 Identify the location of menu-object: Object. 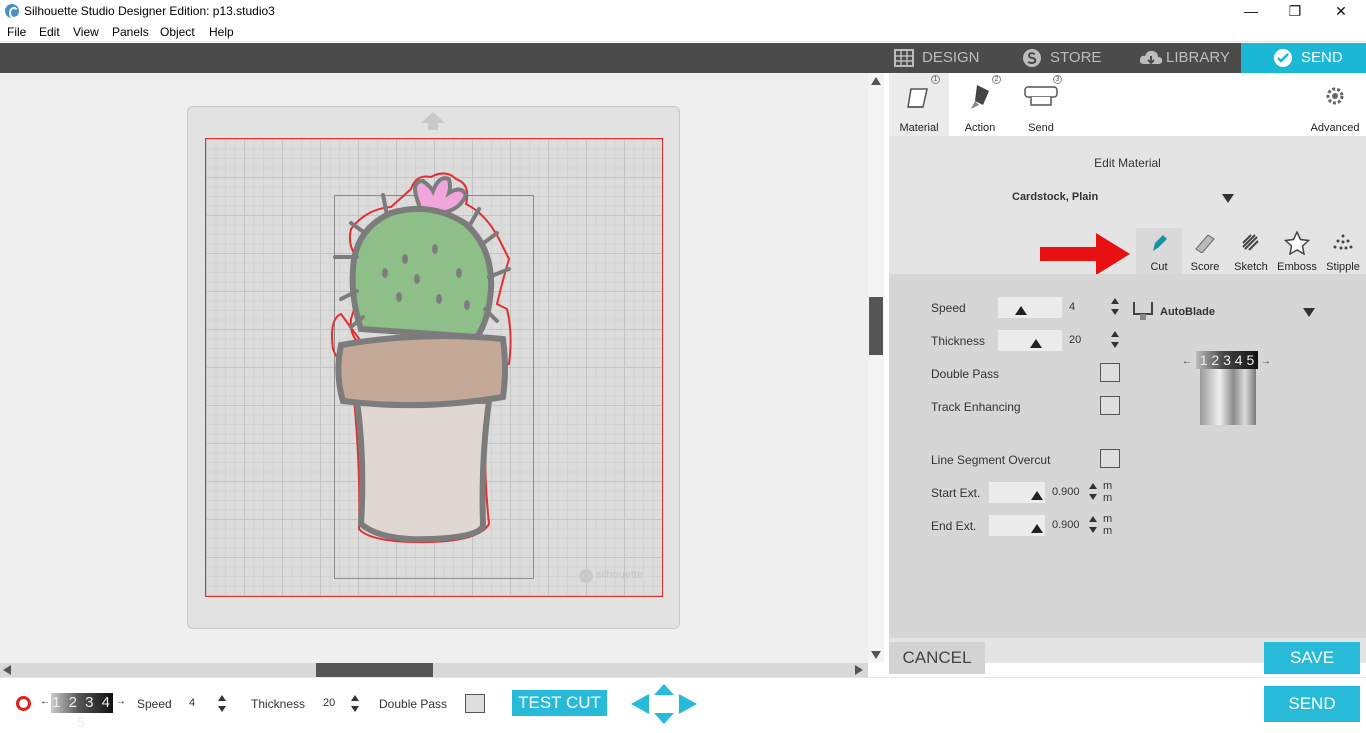
(177, 32).